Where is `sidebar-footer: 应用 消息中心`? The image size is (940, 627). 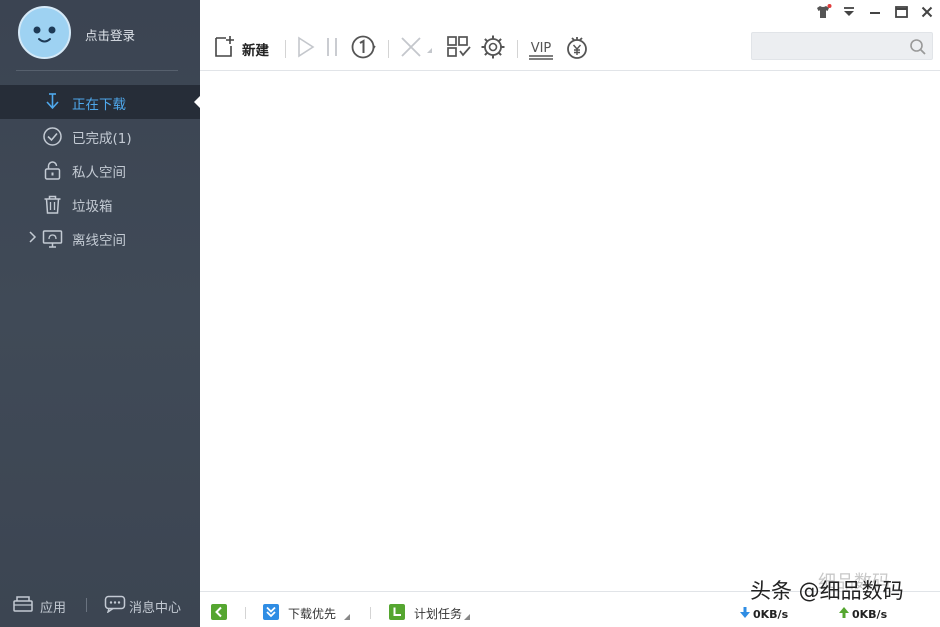 sidebar-footer: 应用 消息中心 is located at coordinates (100, 605).